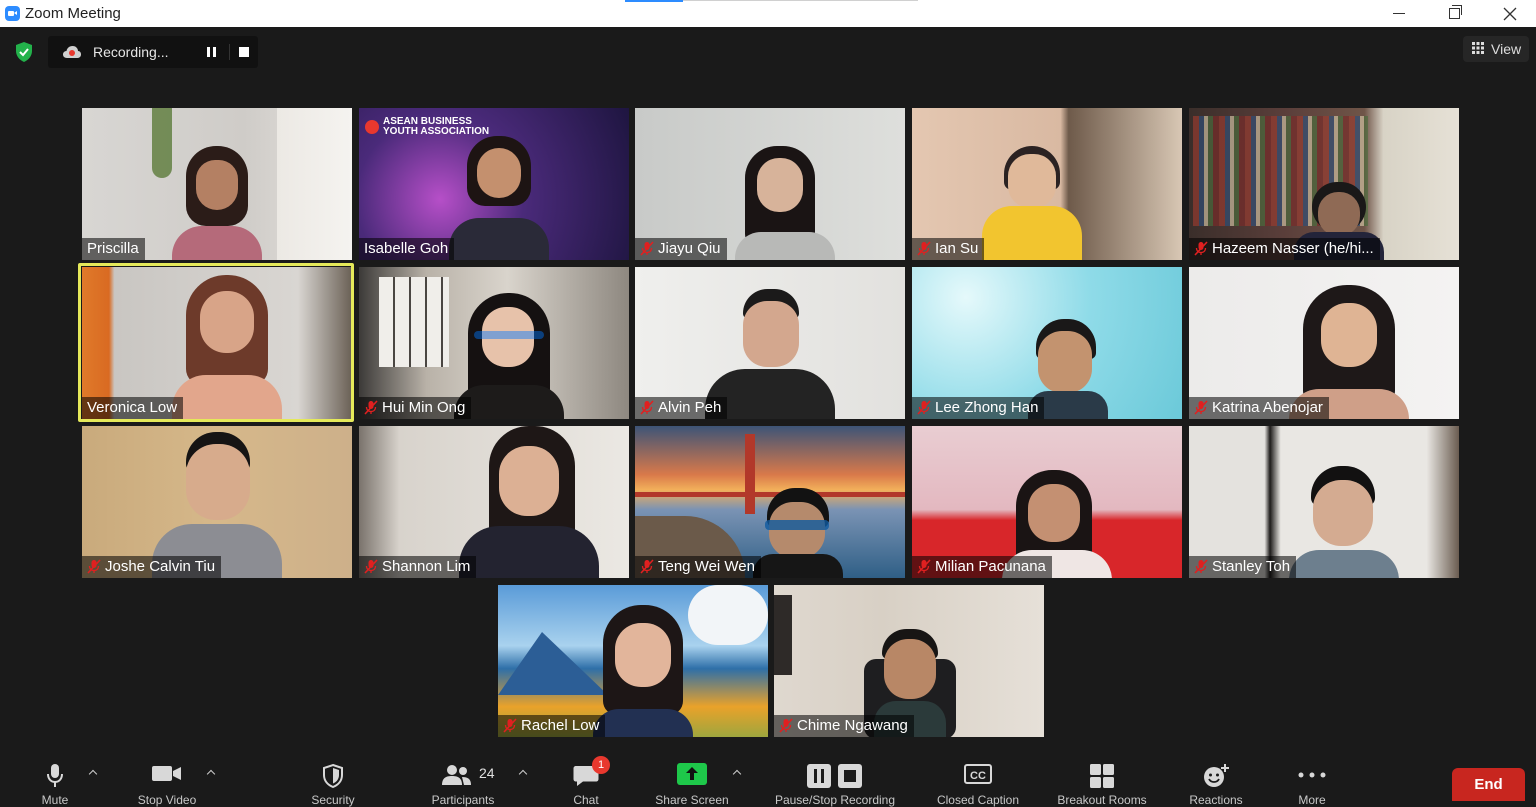 This screenshot has width=1536, height=807. I want to click on participant-name: Hui Min Ong, so click(424, 407).